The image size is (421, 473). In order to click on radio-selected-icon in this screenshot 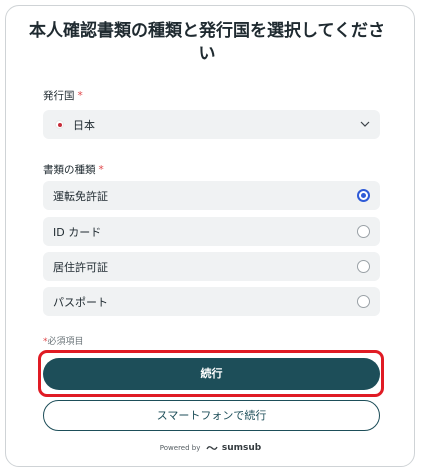, I will do `click(363, 195)`.